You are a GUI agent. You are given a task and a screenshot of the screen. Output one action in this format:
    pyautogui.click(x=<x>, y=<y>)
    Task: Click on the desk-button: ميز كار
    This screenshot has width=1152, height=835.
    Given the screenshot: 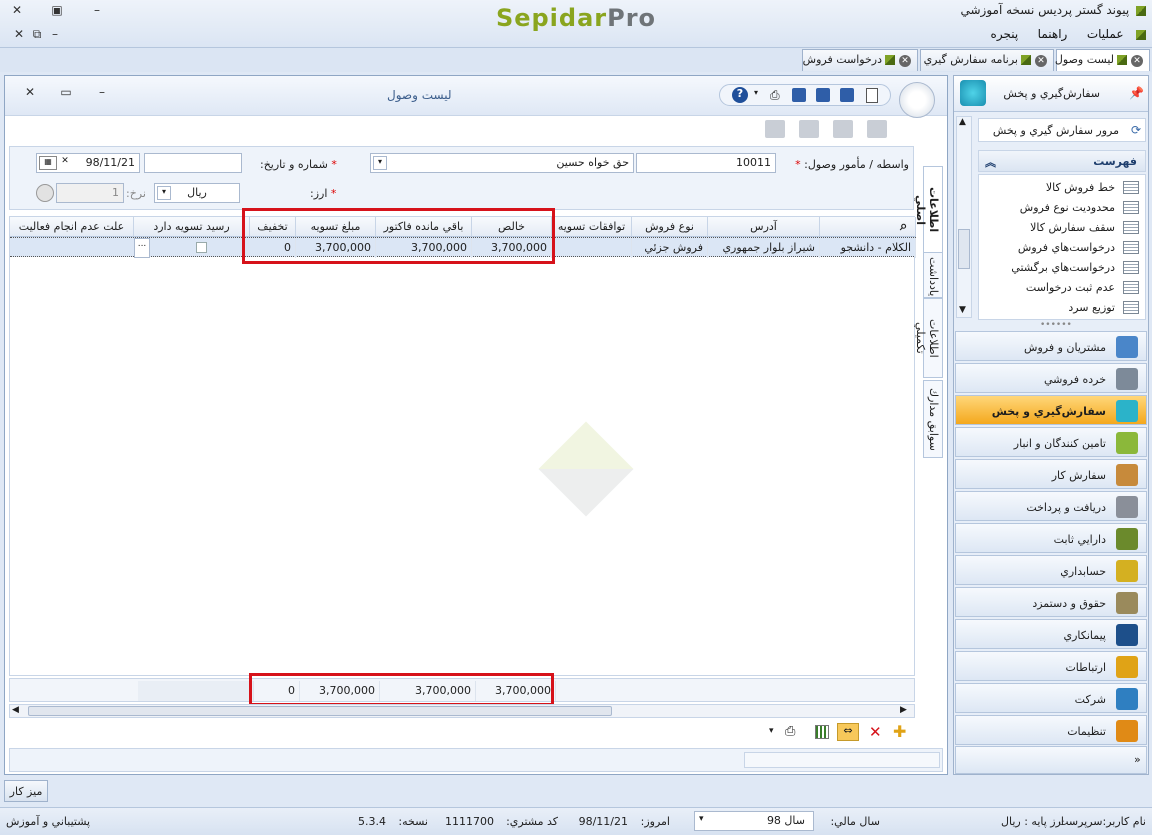 What is the action you would take?
    pyautogui.click(x=26, y=791)
    